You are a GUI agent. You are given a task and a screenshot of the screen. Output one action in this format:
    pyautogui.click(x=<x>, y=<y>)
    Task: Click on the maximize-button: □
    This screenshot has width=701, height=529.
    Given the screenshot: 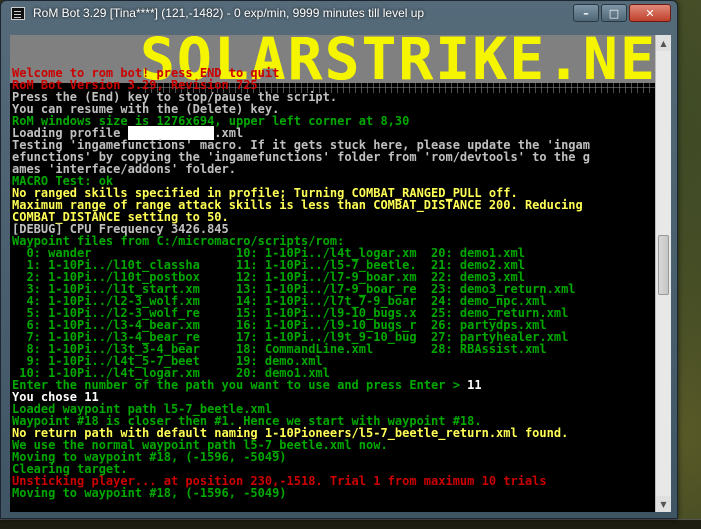 What is the action you would take?
    pyautogui.click(x=614, y=13)
    